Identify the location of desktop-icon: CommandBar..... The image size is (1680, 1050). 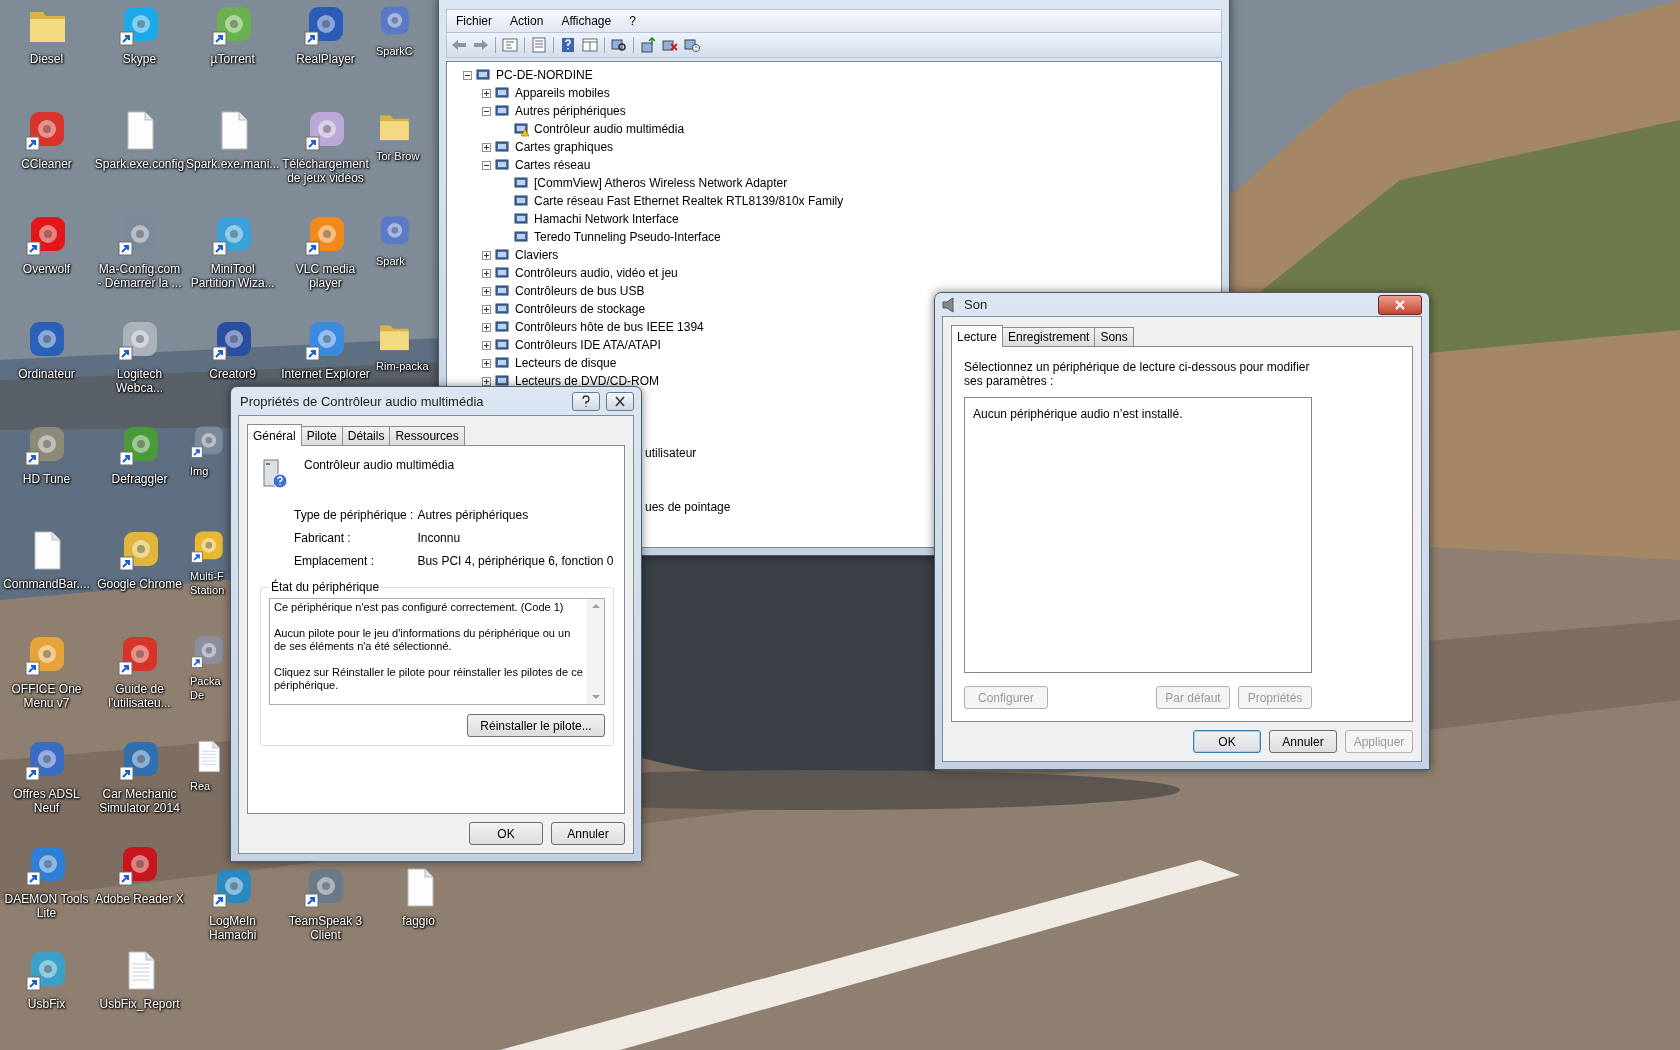
(46, 558).